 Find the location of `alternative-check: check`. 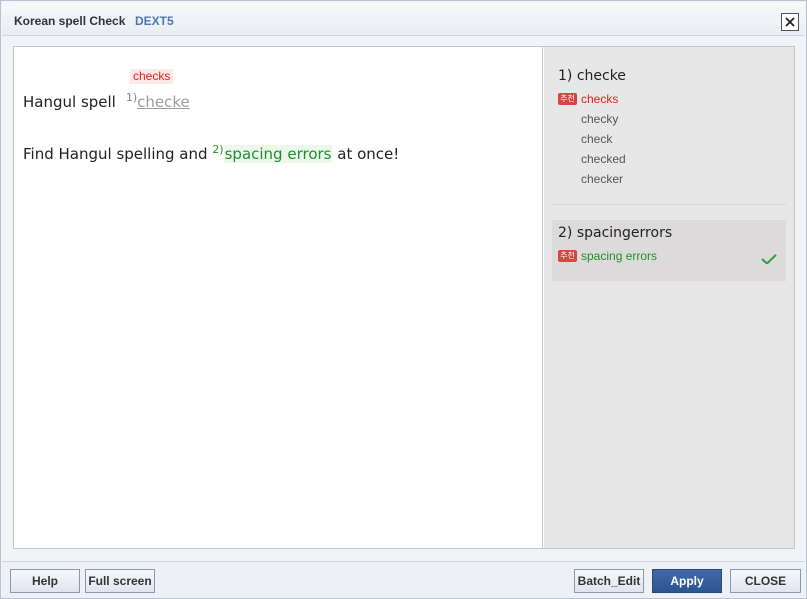

alternative-check: check is located at coordinates (596, 139).